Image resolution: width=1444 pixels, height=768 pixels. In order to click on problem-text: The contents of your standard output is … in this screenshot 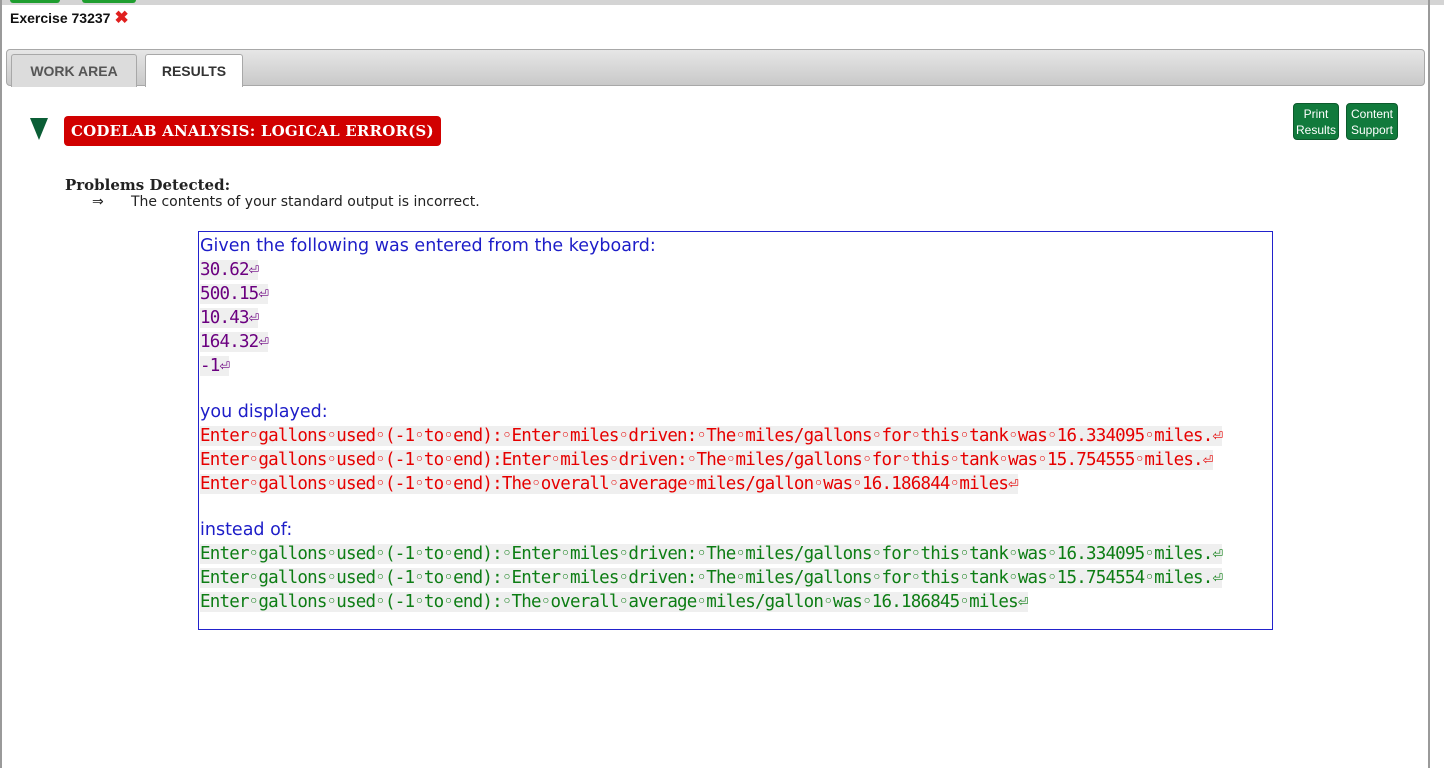, I will do `click(305, 202)`.